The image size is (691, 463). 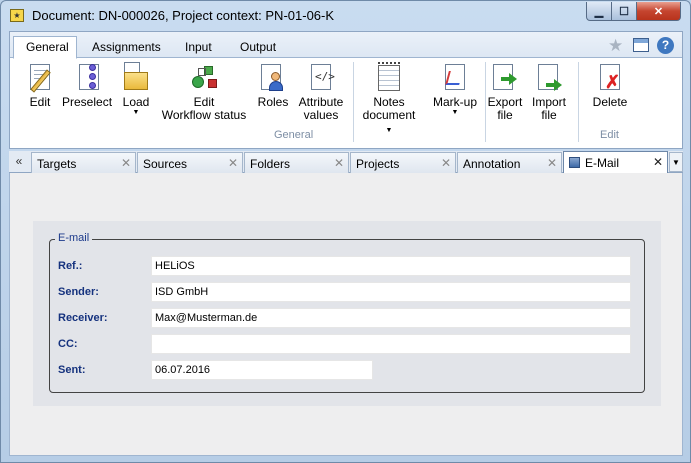 What do you see at coordinates (87, 102) in the screenshot?
I see `preselect-button-label: Preselect` at bounding box center [87, 102].